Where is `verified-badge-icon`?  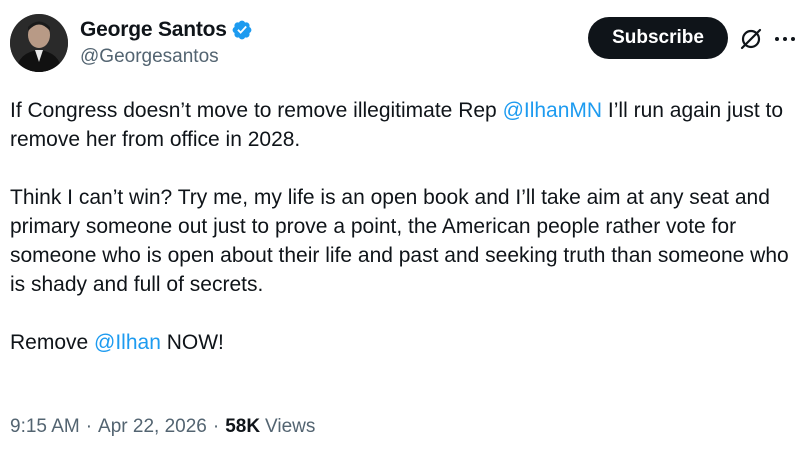
verified-badge-icon is located at coordinates (242, 30).